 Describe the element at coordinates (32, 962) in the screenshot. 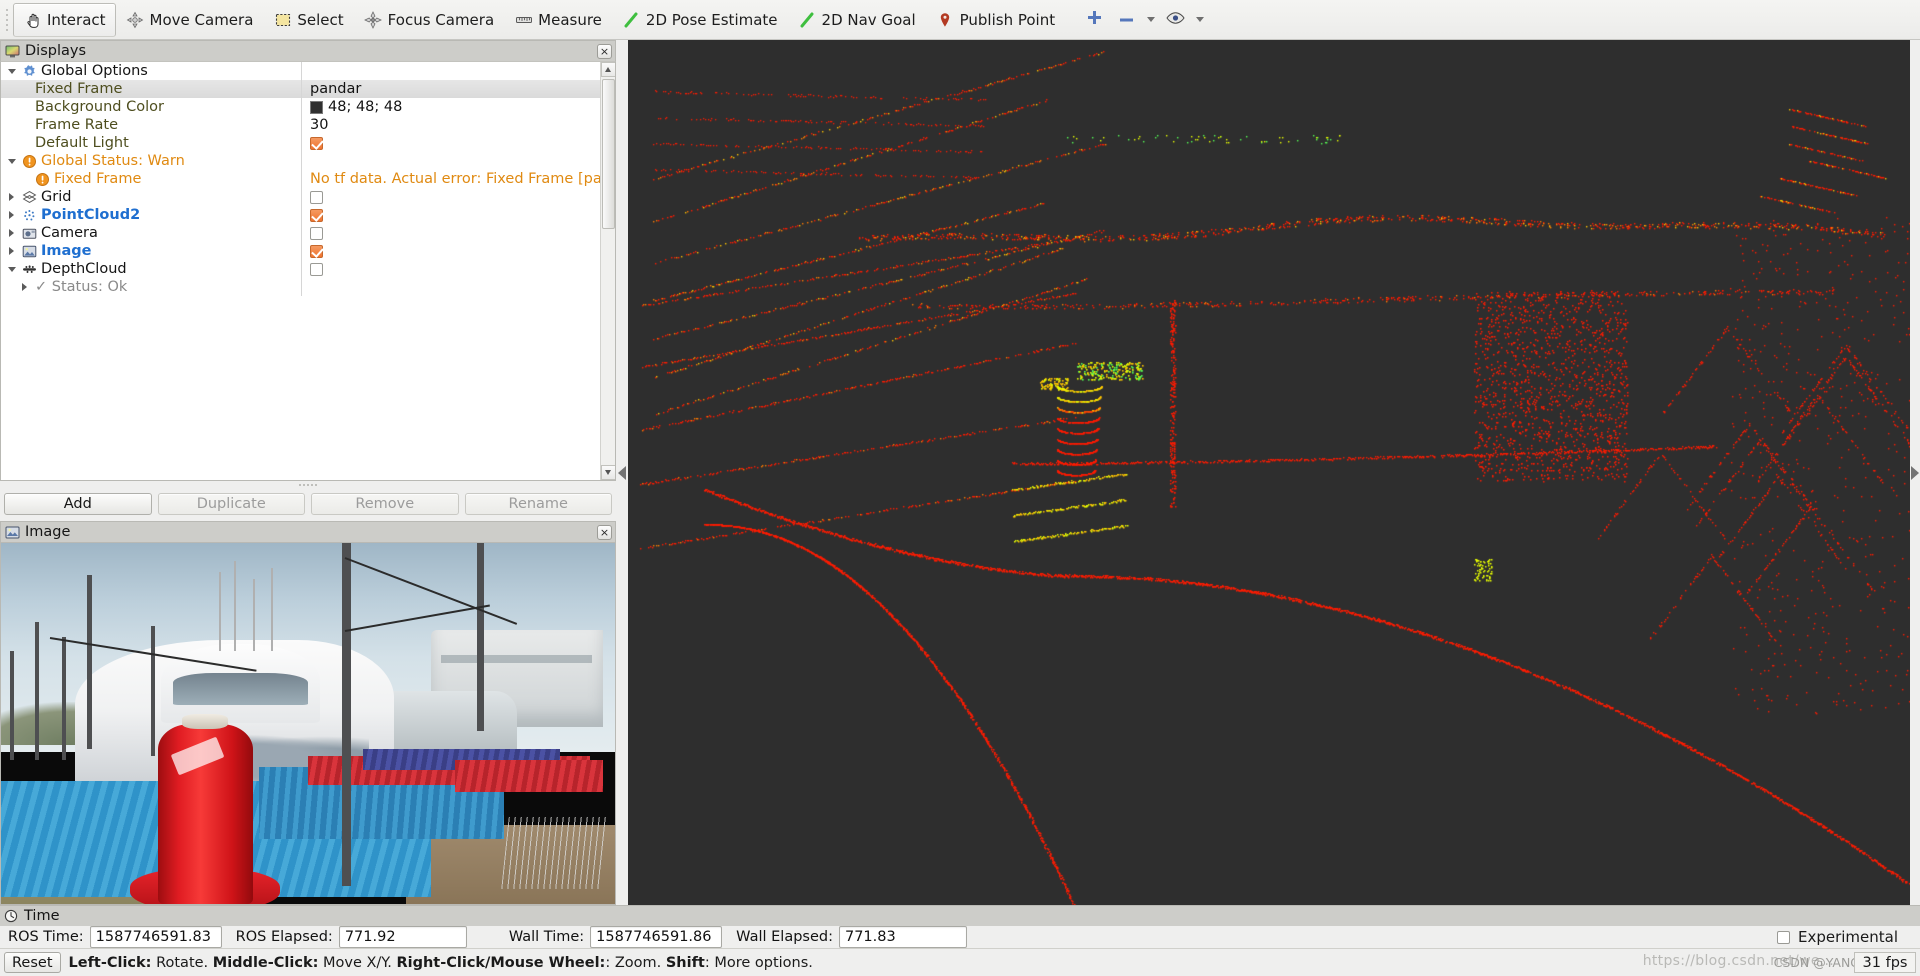

I see `reset-button: Reset` at that location.